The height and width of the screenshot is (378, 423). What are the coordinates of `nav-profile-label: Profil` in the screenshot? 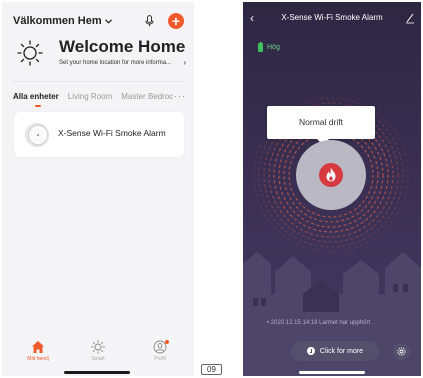 It's located at (160, 359).